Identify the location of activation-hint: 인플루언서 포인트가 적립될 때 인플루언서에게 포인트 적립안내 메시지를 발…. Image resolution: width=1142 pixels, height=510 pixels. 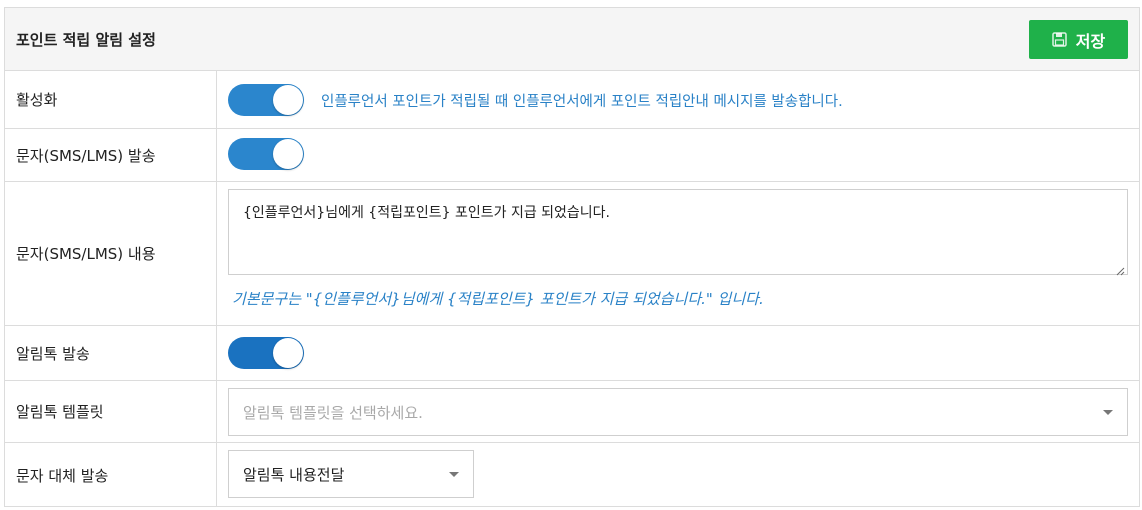
(582, 102).